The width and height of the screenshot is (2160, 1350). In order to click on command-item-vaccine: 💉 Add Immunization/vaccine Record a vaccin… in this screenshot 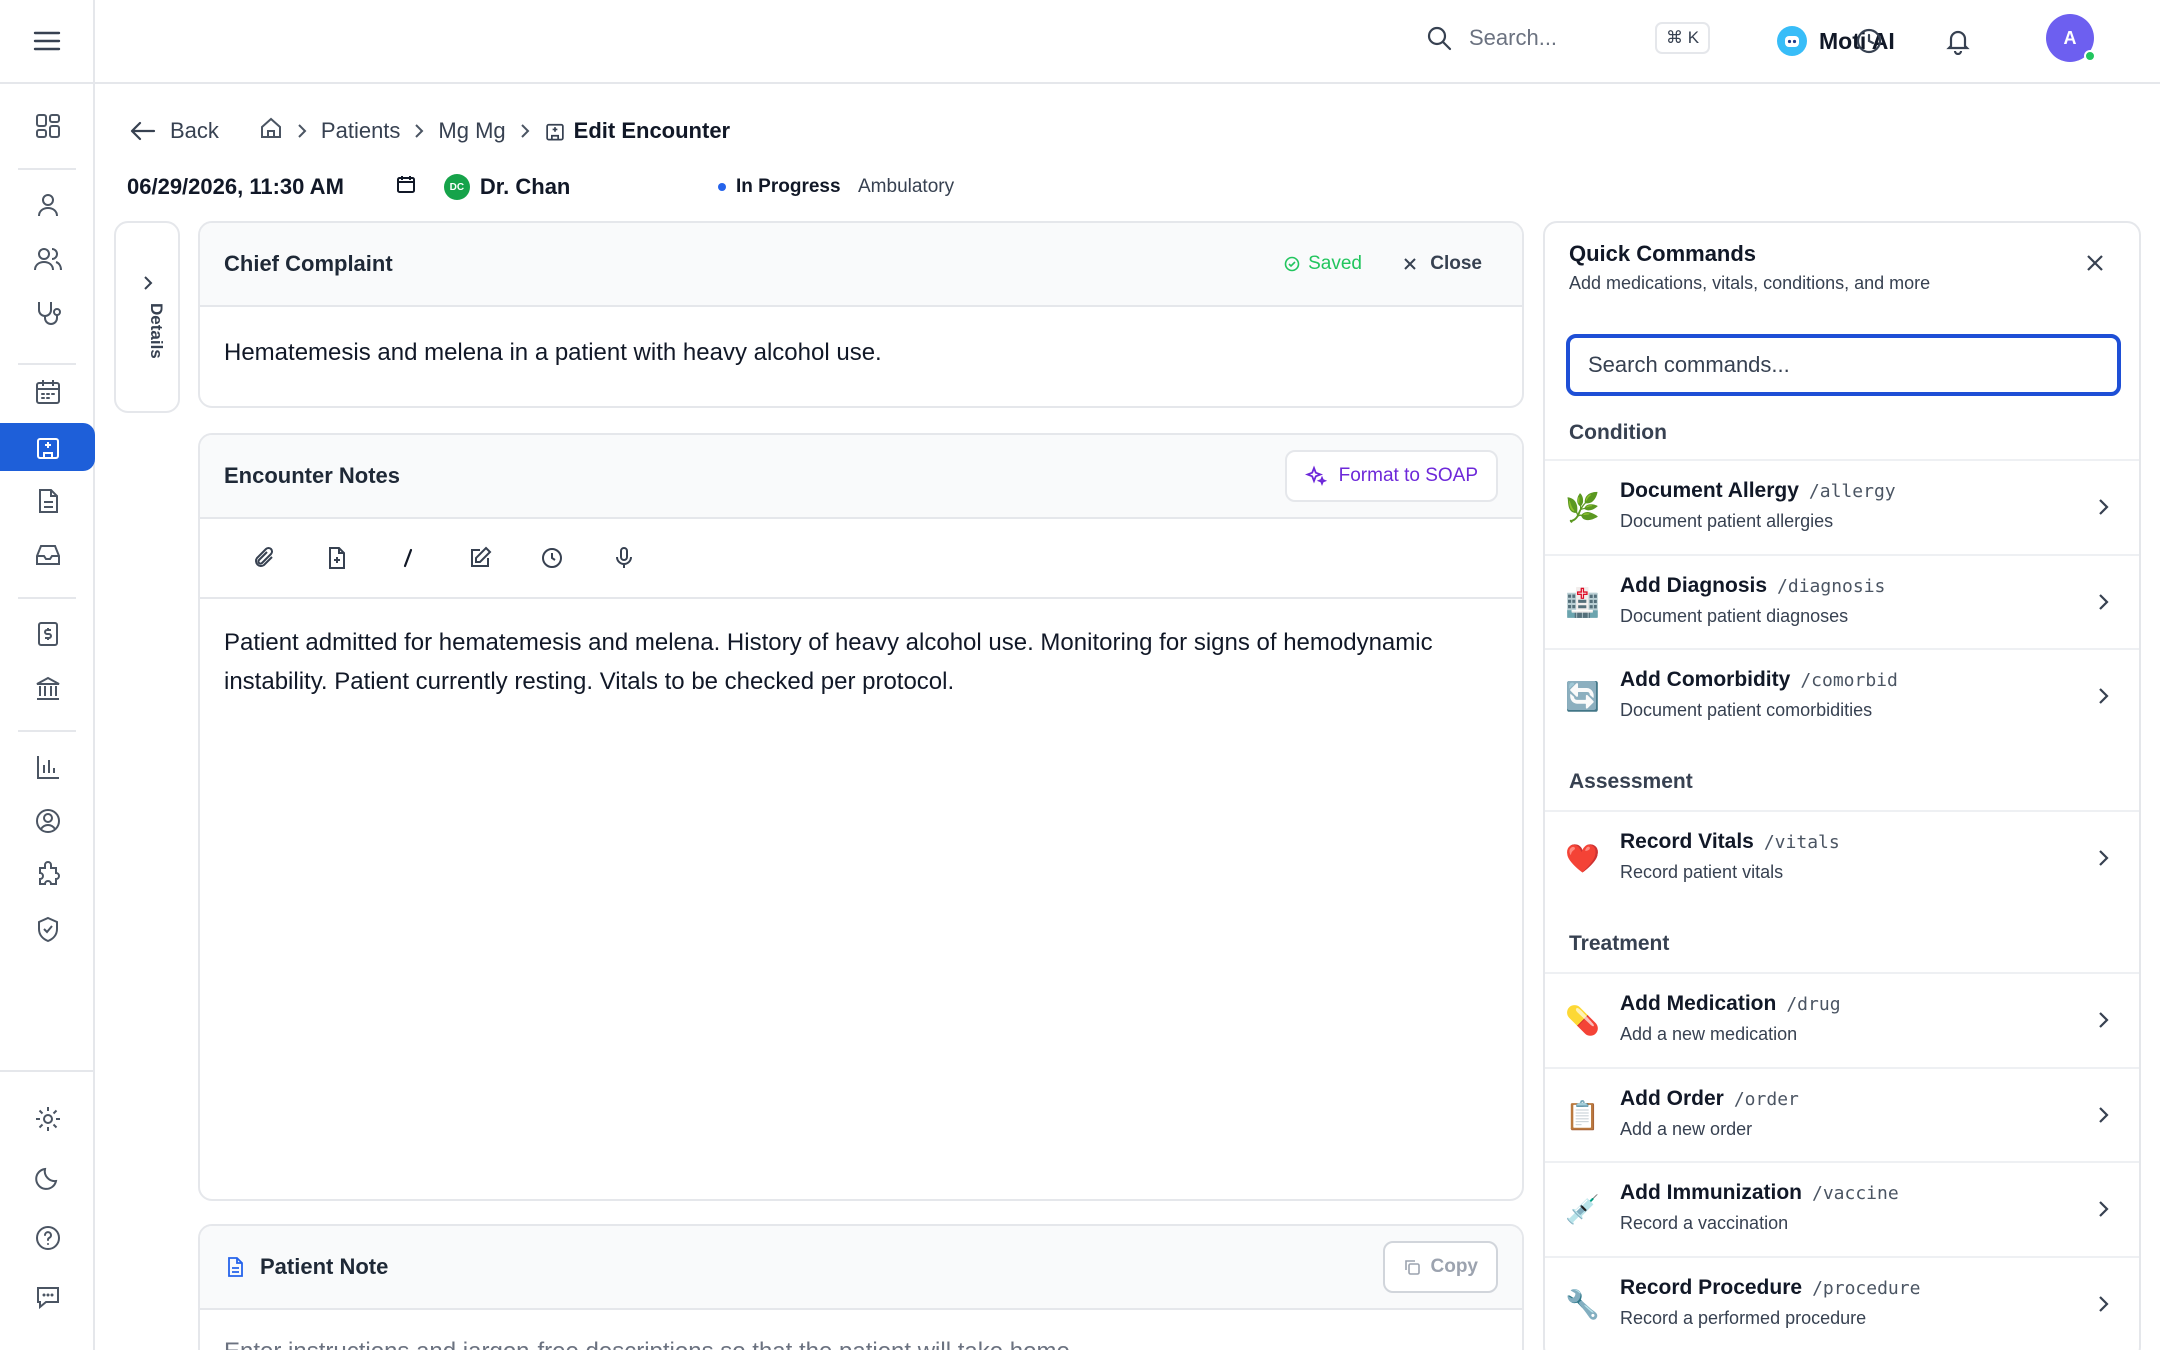, I will do `click(1842, 1208)`.